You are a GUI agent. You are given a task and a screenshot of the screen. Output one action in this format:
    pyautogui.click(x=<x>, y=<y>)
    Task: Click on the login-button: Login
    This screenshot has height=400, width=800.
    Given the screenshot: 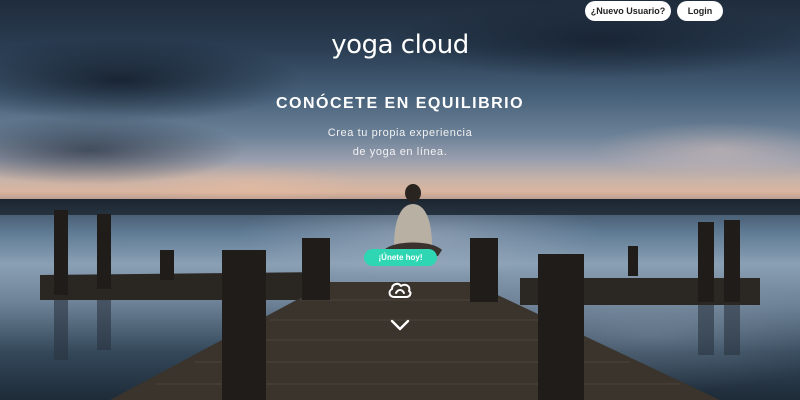 What is the action you would take?
    pyautogui.click(x=700, y=11)
    